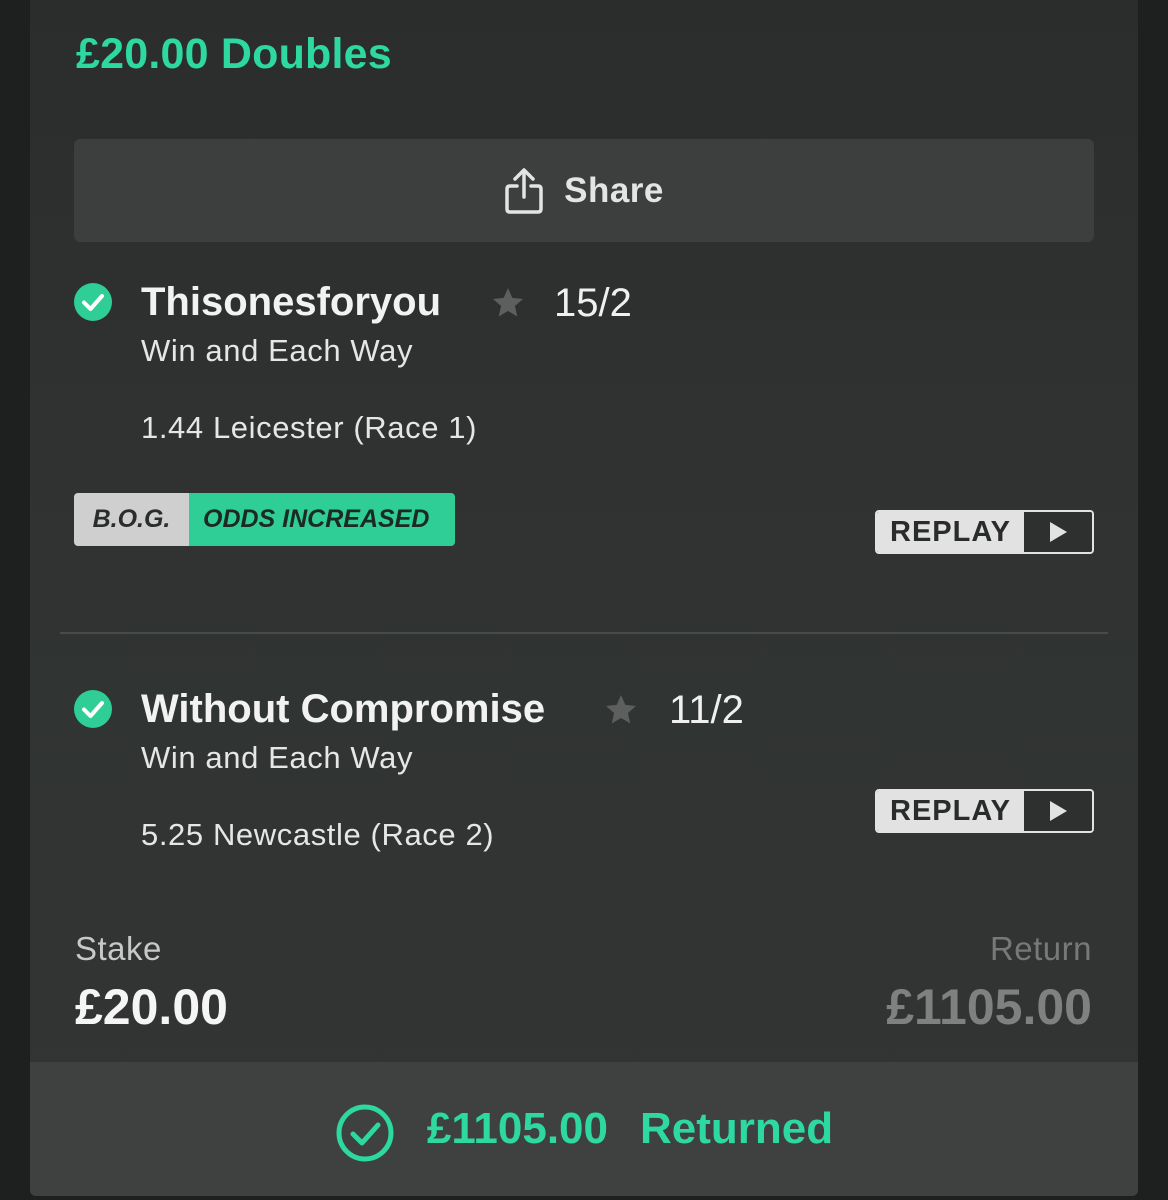 This screenshot has width=1168, height=1200. I want to click on return-value: £1105.00, so click(989, 1007).